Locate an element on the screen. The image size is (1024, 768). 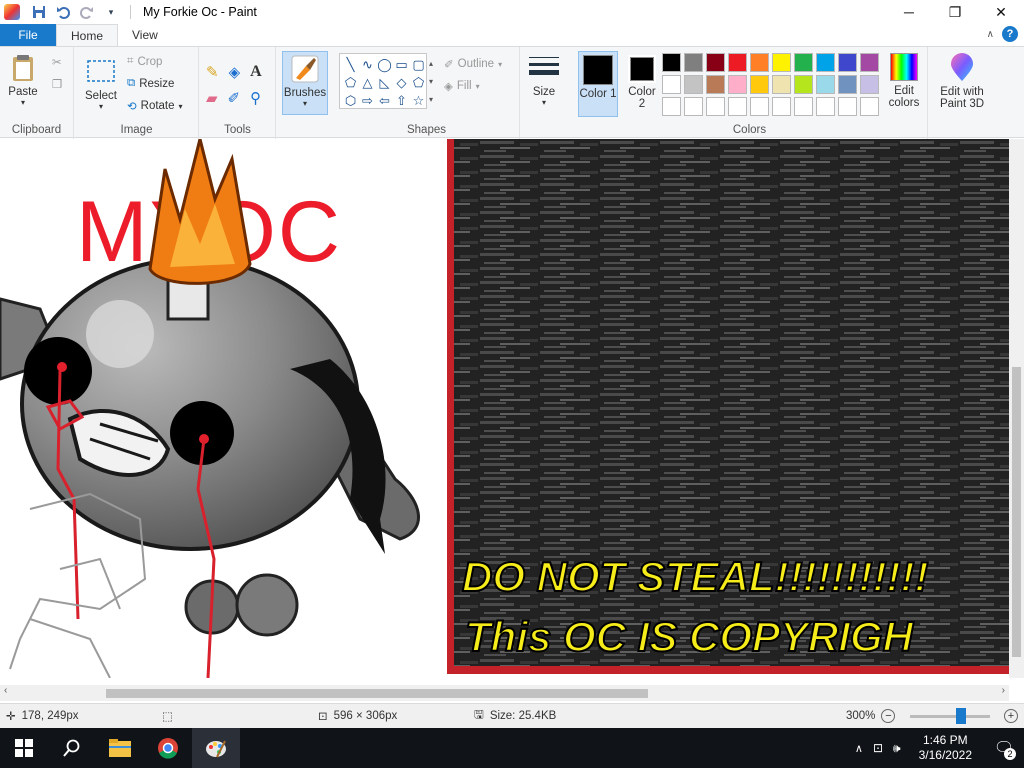
color1-button: Color 1 is located at coordinates (598, 84).